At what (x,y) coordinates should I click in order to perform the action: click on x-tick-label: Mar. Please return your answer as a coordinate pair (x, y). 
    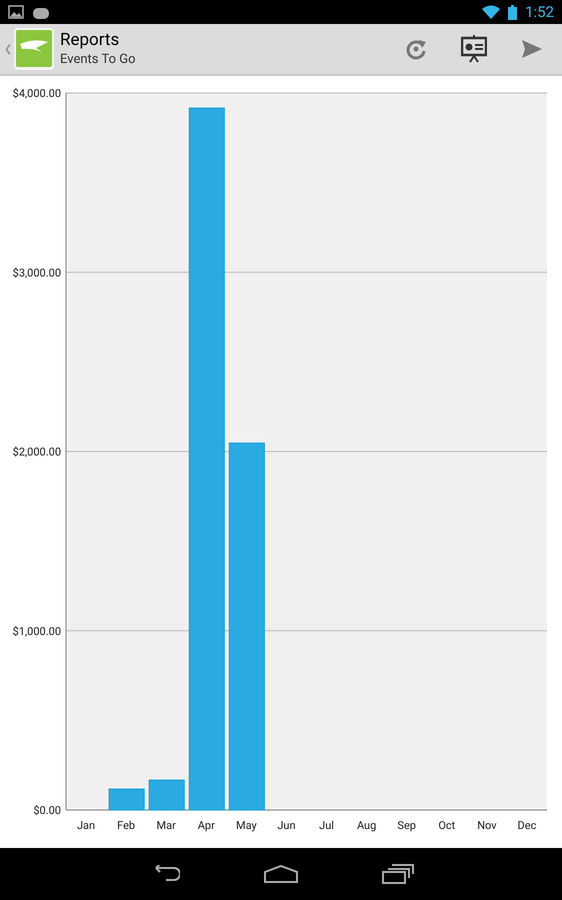
    Looking at the image, I should click on (166, 825).